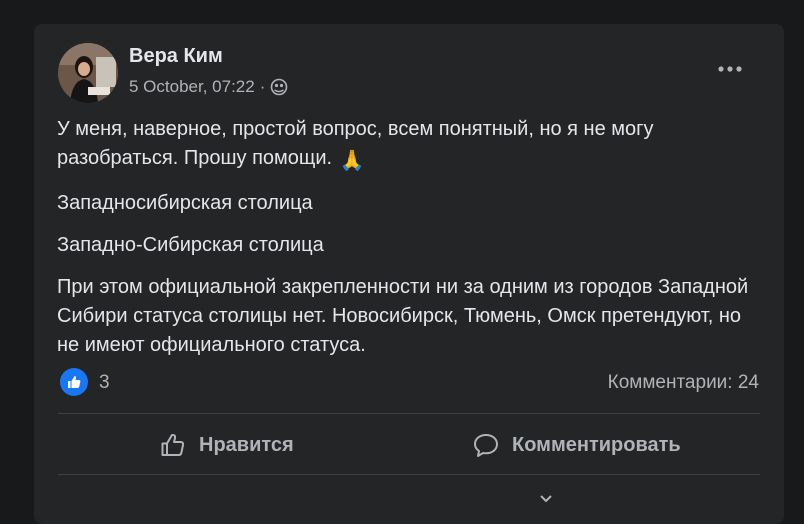  Describe the element at coordinates (173, 444) in the screenshot. I see `thumbs-up-icon` at that location.